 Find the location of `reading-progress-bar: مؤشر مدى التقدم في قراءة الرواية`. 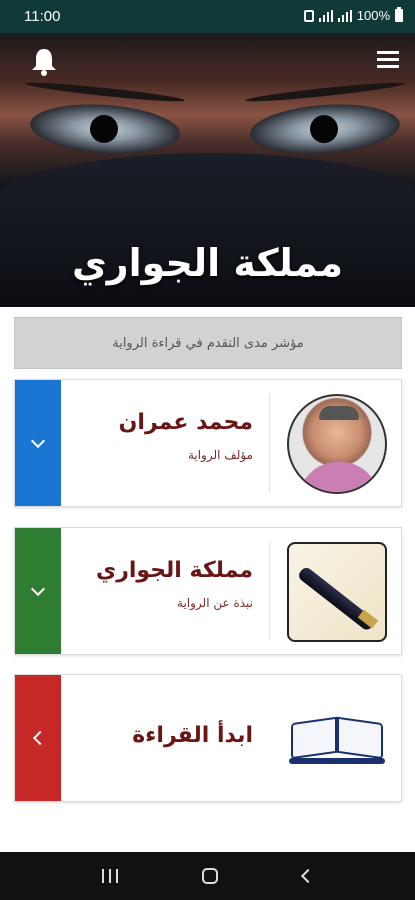

reading-progress-bar: مؤشر مدى التقدم في قراءة الرواية is located at coordinates (208, 343).